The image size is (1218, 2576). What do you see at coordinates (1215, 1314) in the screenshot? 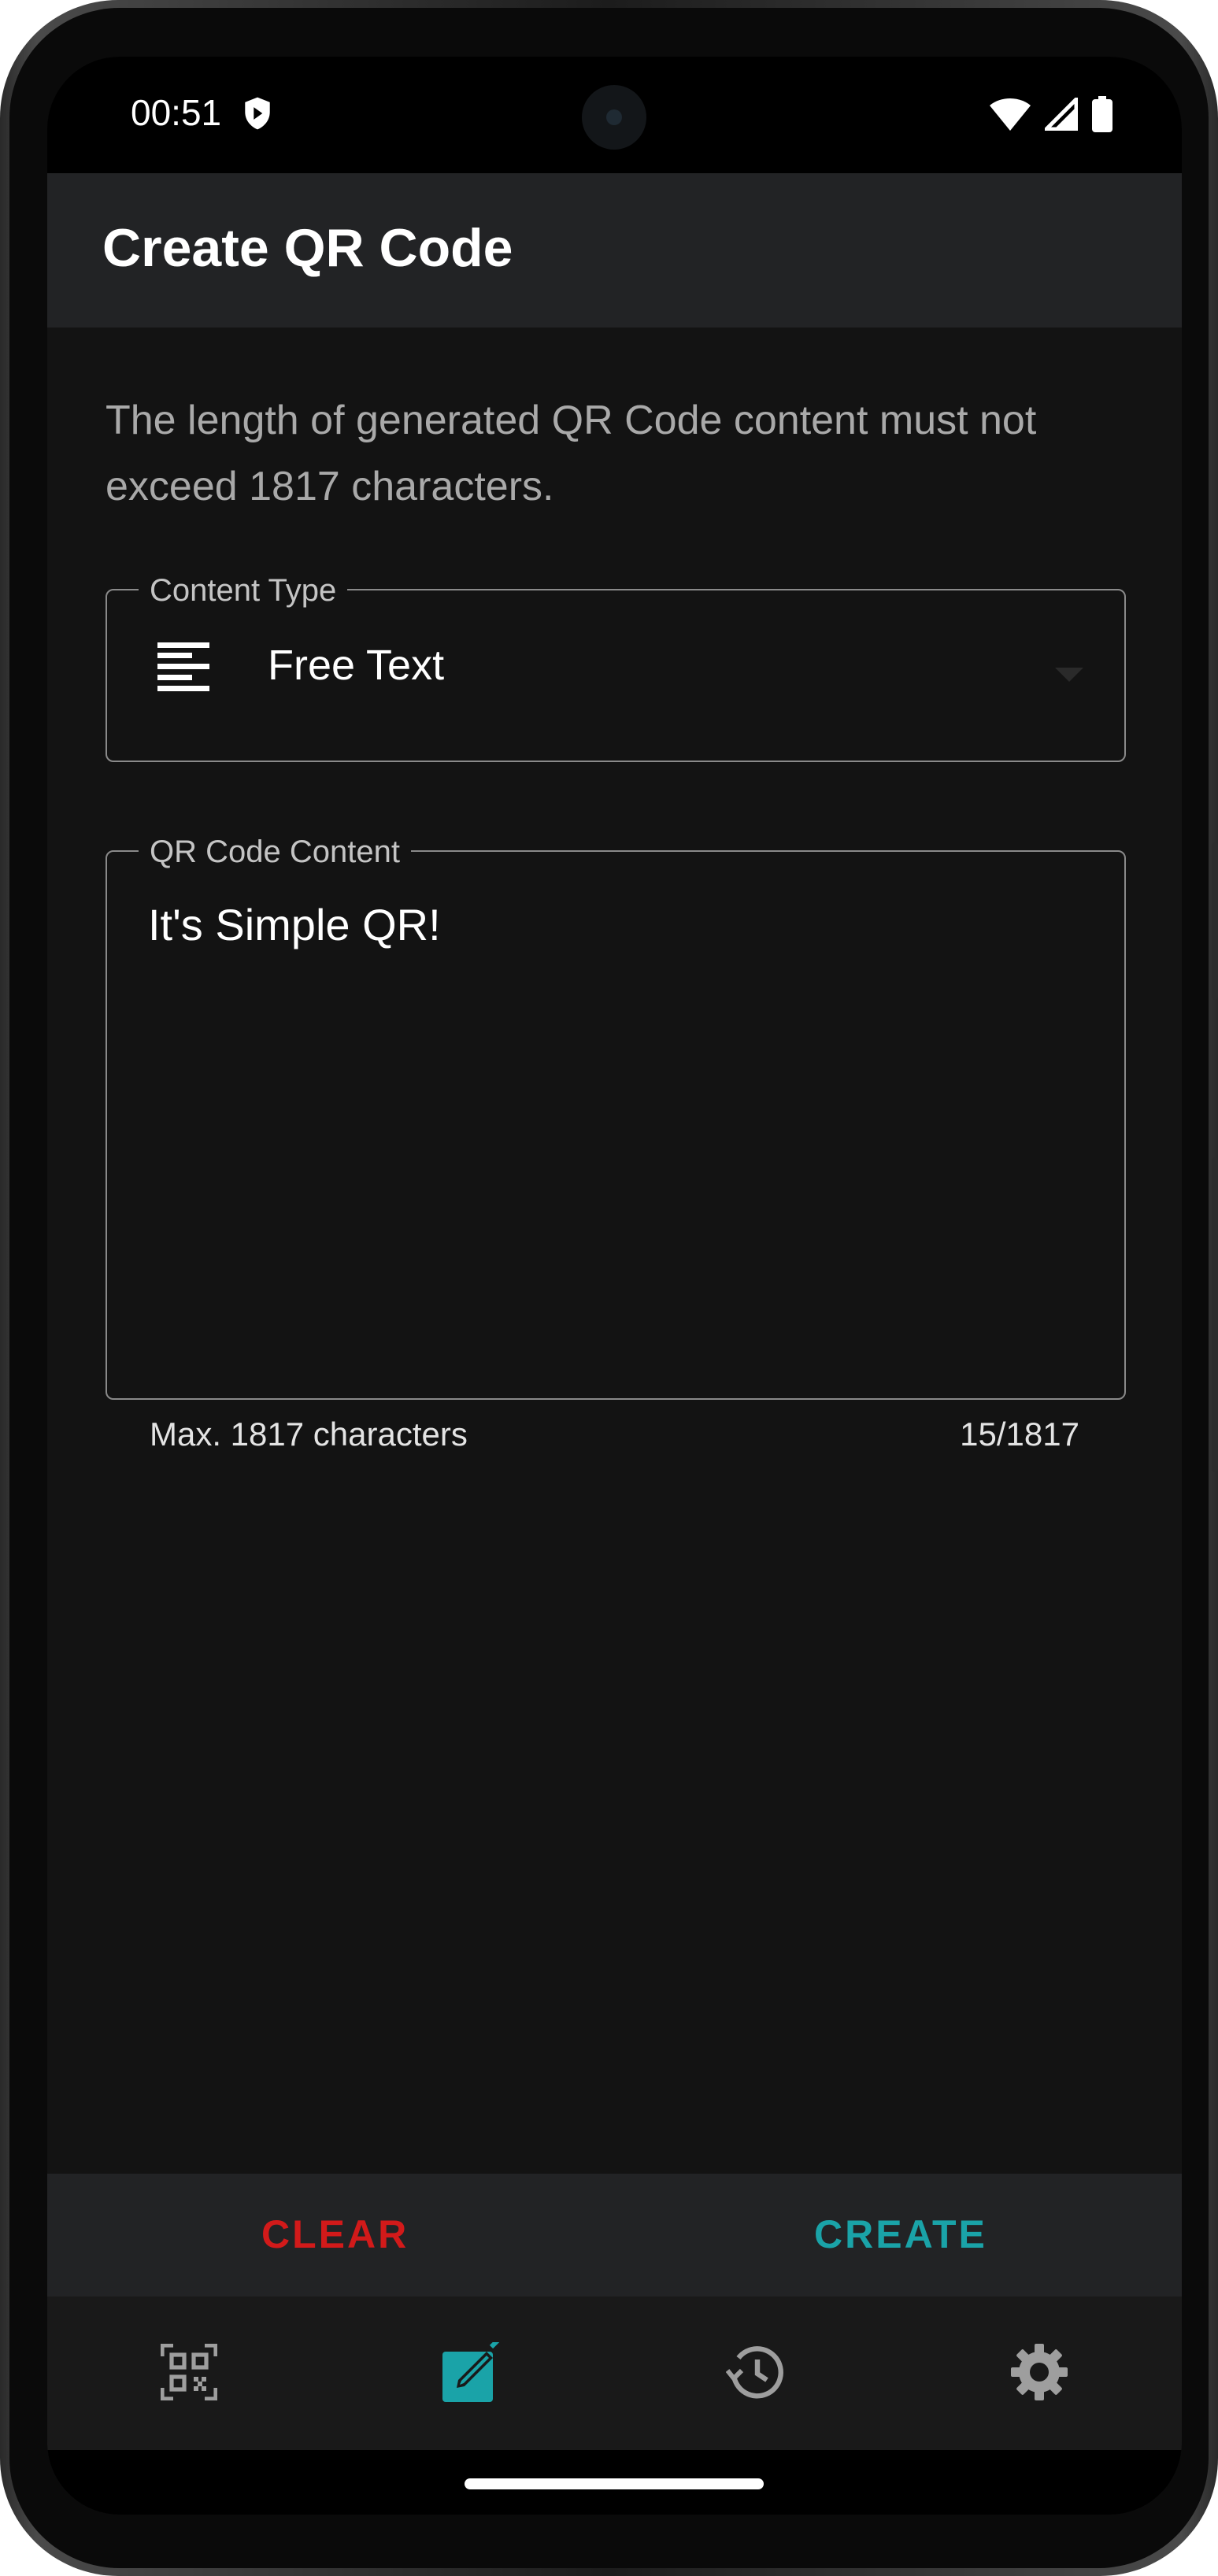
I see `power-button` at bounding box center [1215, 1314].